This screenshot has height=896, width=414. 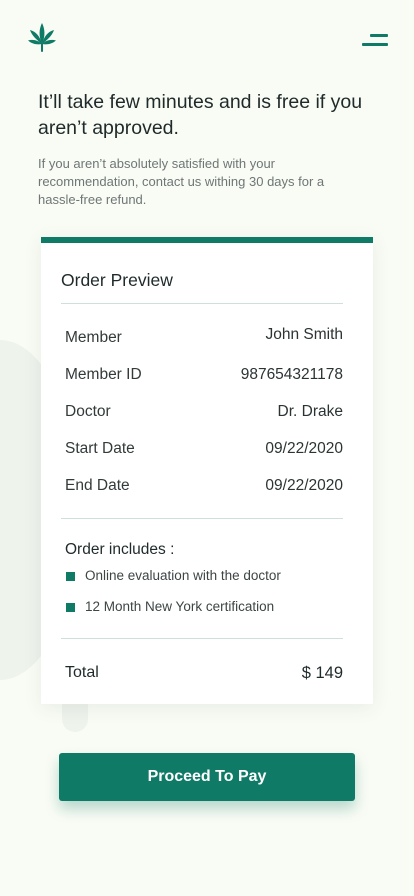 What do you see at coordinates (100, 448) in the screenshot?
I see `detail-label: Start Date` at bounding box center [100, 448].